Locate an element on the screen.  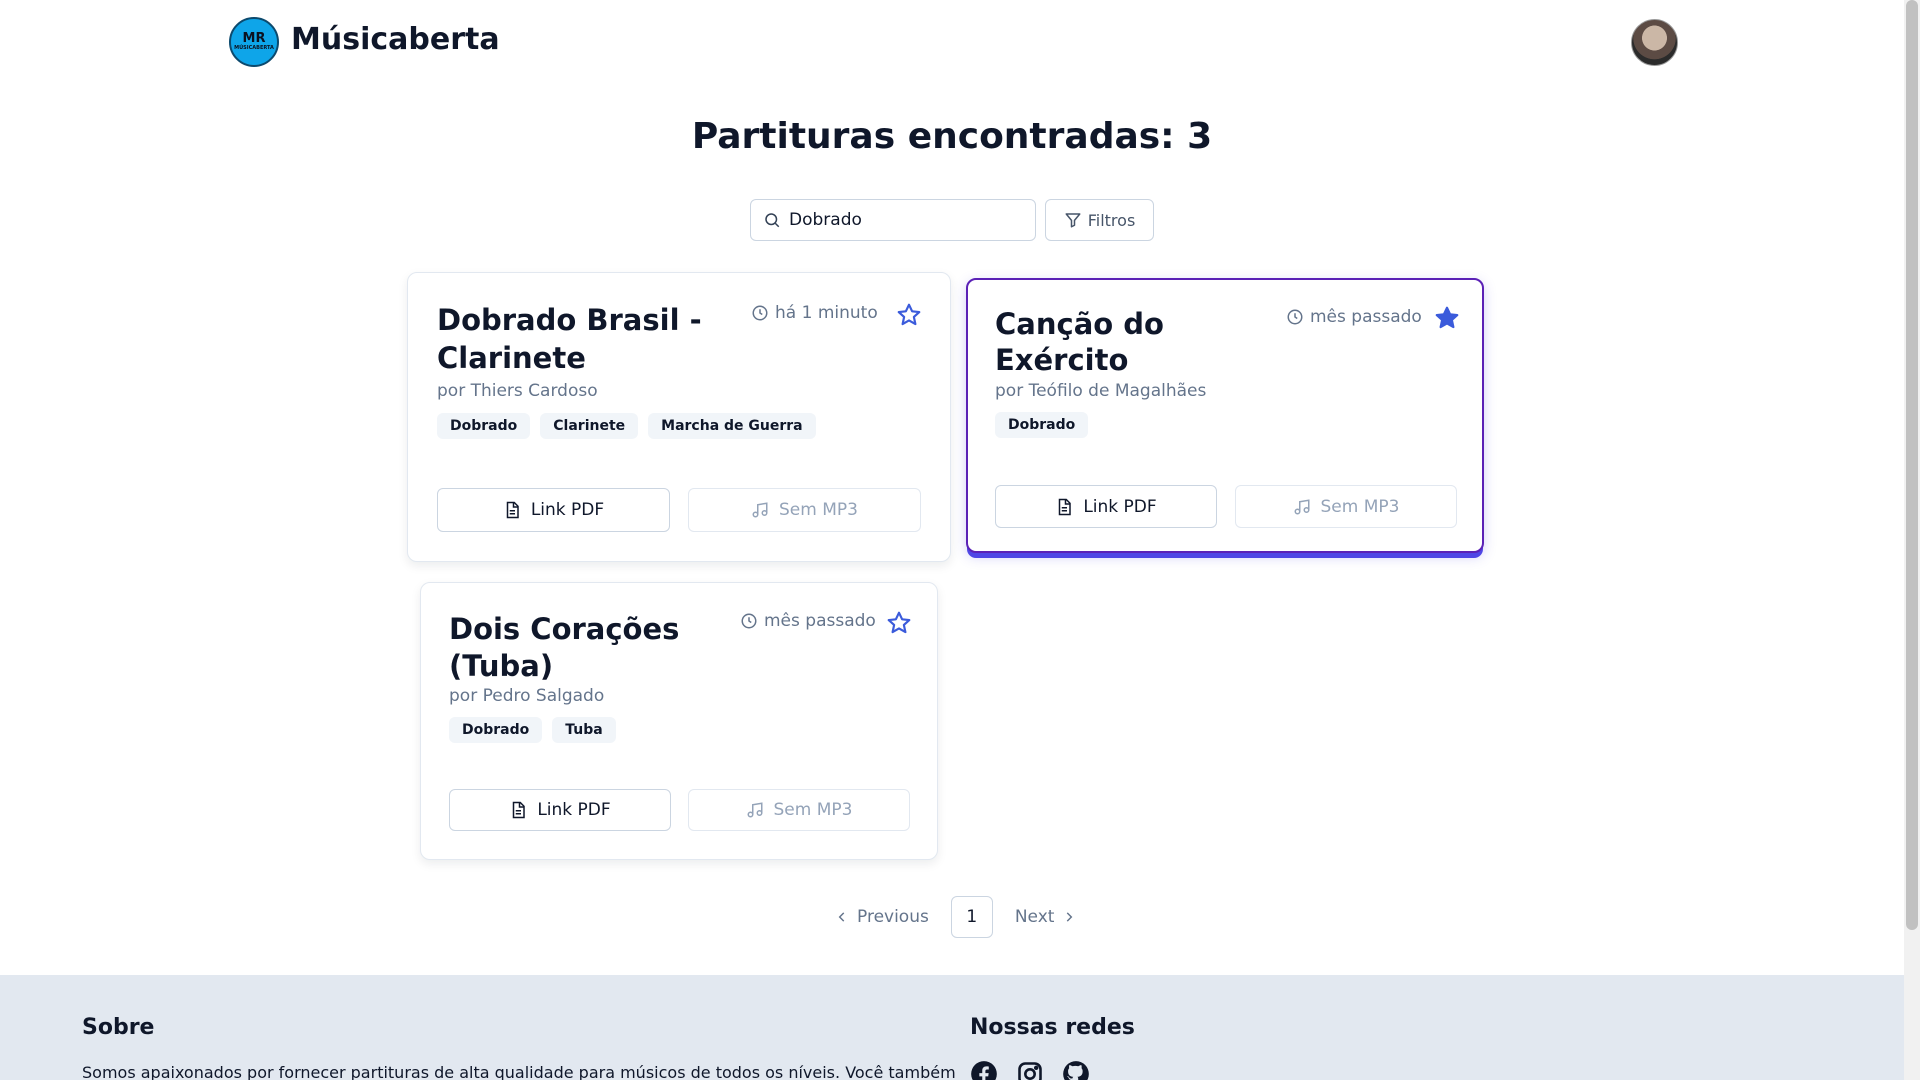
brand-name: Músicaberta is located at coordinates (395, 39).